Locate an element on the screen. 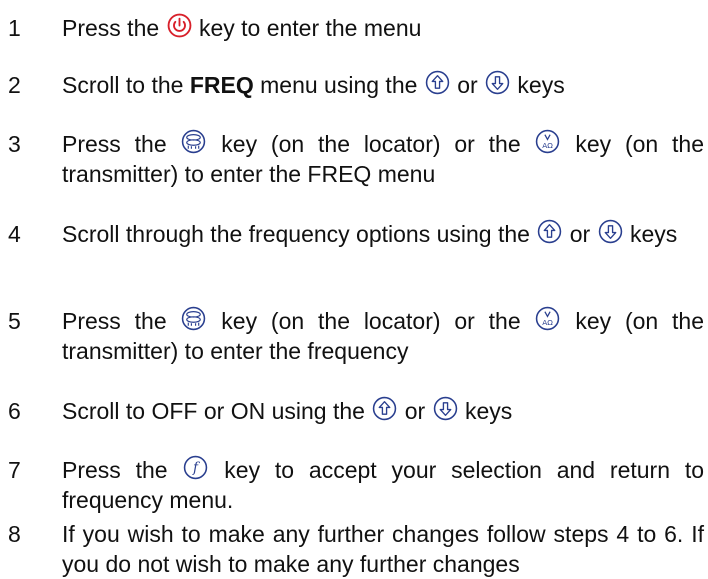  step-number: 2 is located at coordinates (14, 85).